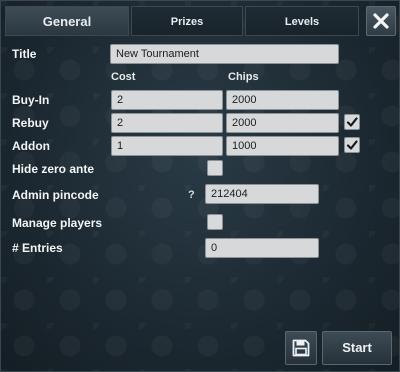 This screenshot has width=400, height=372. I want to click on save-icon, so click(301, 348).